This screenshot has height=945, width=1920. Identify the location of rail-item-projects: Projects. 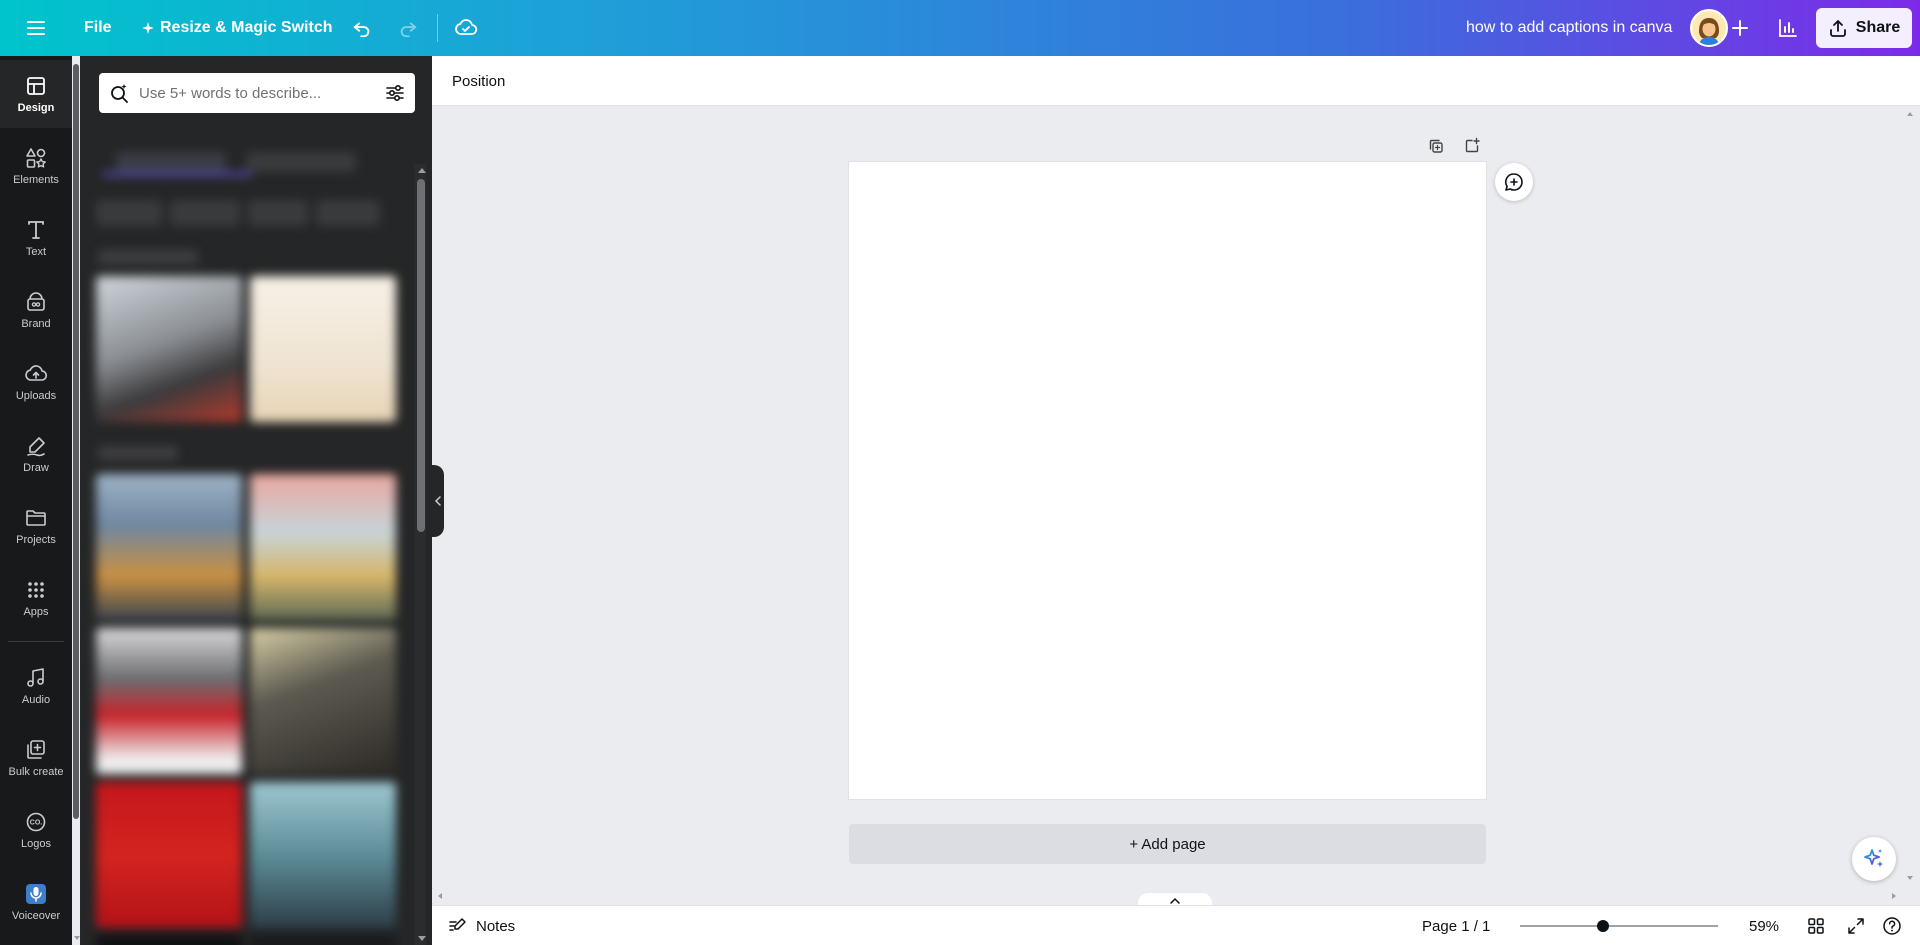
(36, 526).